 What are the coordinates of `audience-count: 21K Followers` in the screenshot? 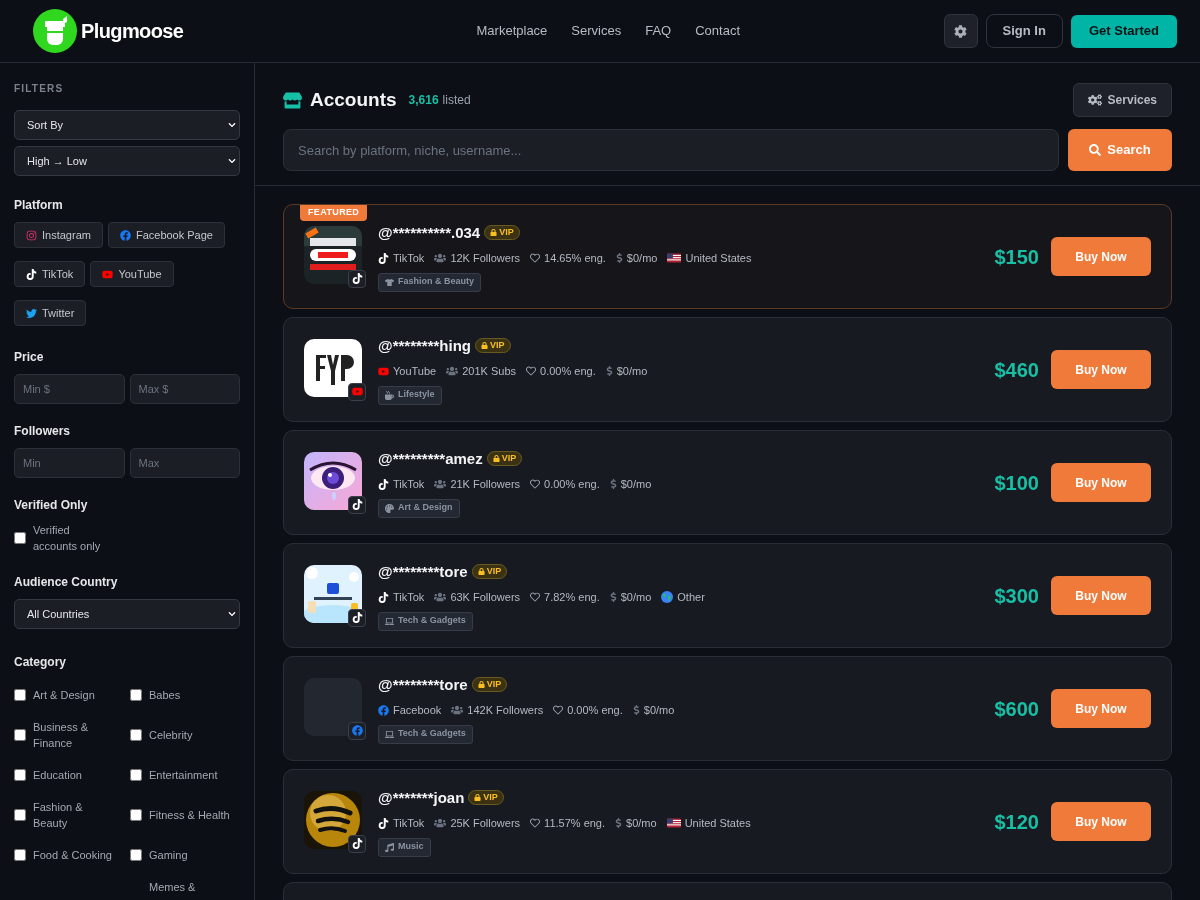 It's located at (485, 484).